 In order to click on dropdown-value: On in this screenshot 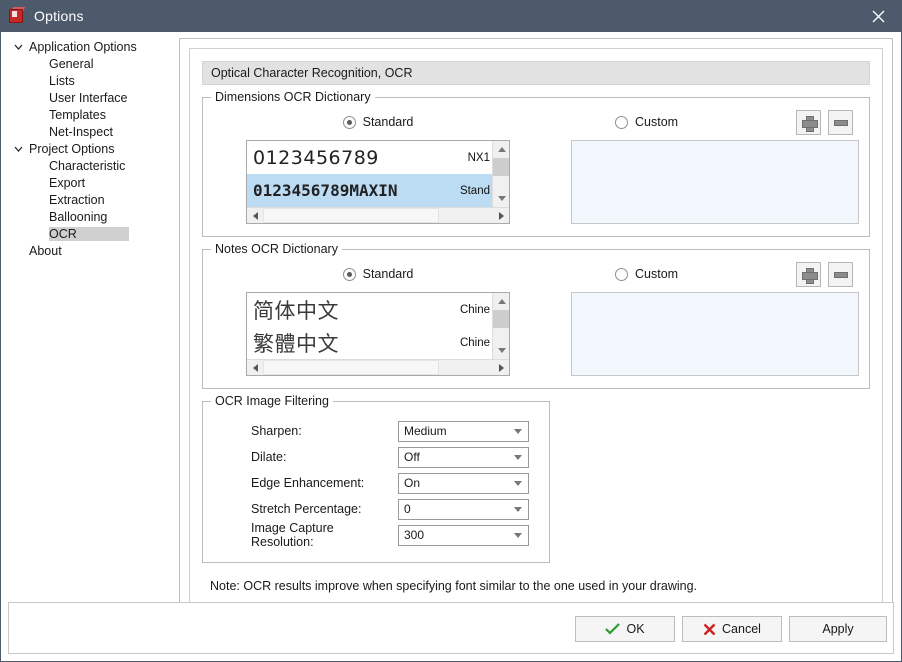, I will do `click(412, 483)`.